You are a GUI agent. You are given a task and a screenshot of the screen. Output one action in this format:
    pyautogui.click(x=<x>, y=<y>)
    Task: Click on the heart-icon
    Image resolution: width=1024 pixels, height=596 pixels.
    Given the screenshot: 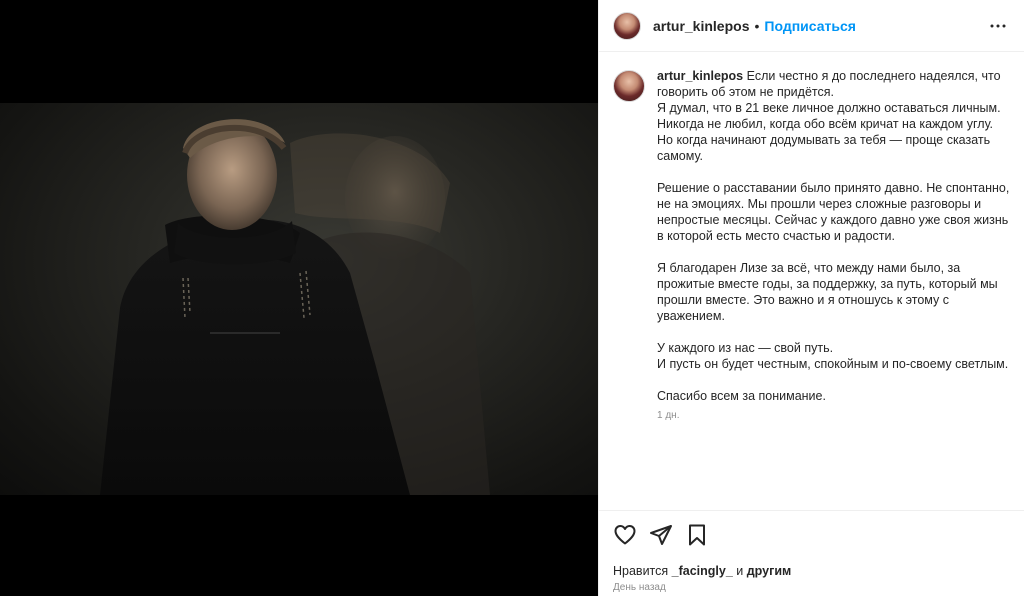 What is the action you would take?
    pyautogui.click(x=625, y=535)
    